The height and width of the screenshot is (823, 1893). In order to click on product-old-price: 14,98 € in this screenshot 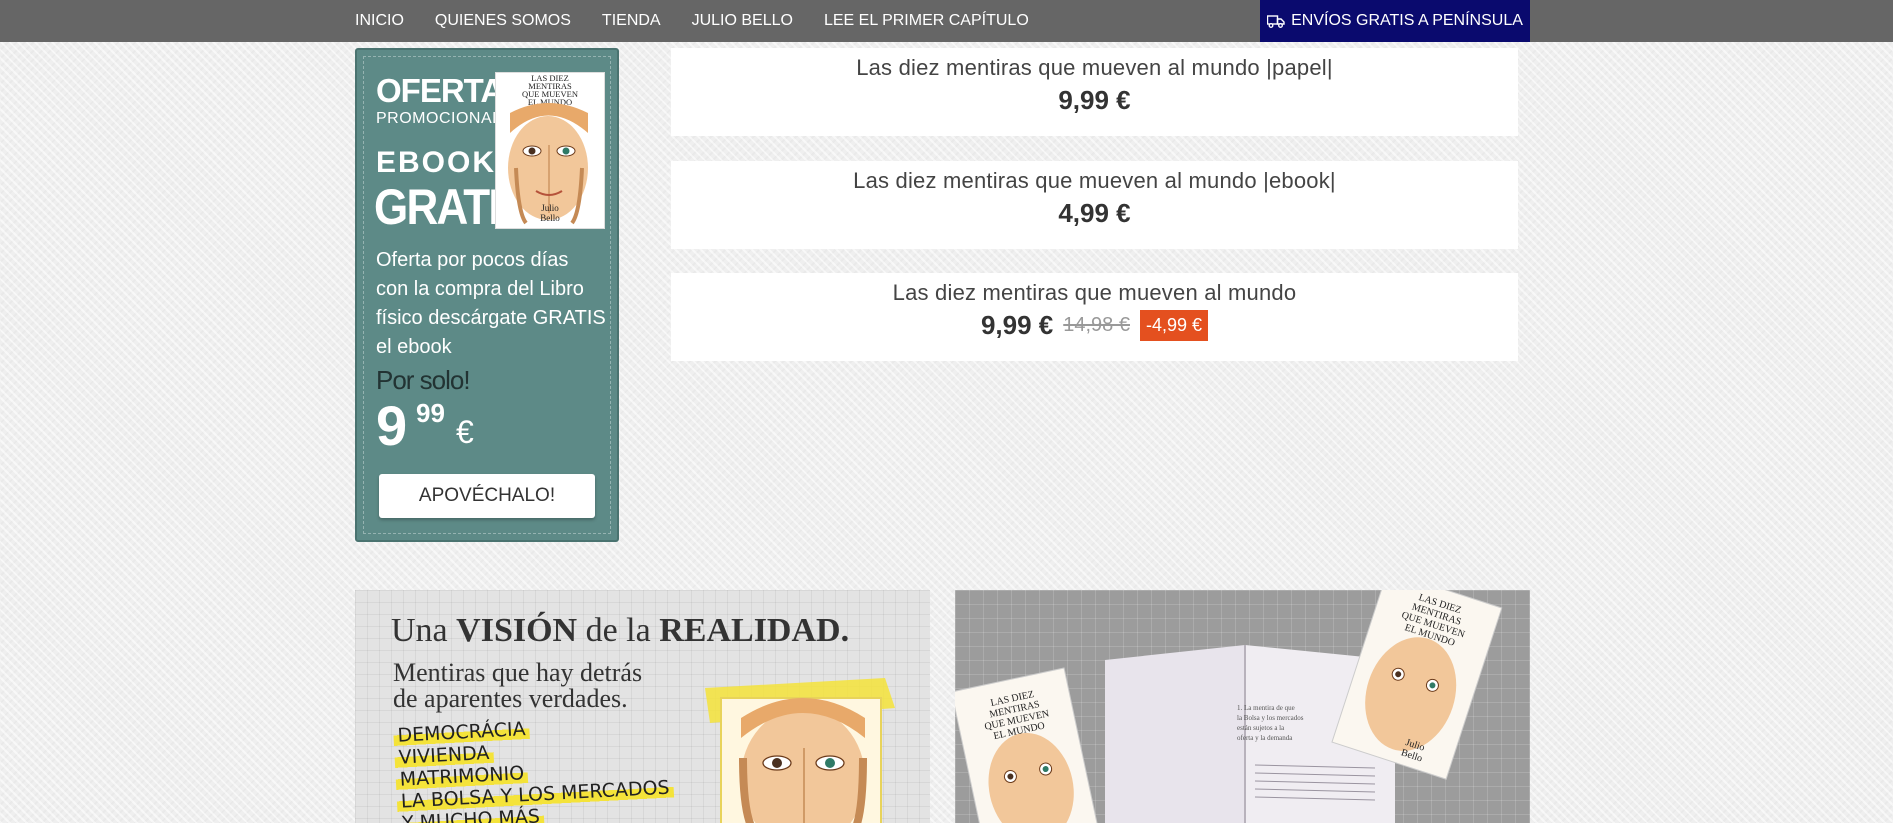, I will do `click(1096, 325)`.